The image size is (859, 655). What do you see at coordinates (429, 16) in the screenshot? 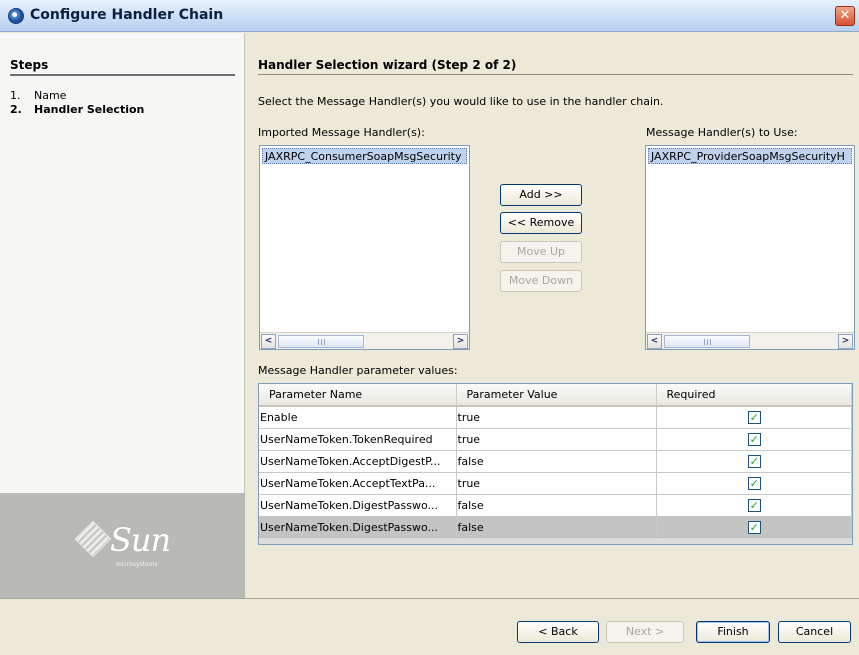
I see `title-bar: Configure Handler Chain ✕` at bounding box center [429, 16].